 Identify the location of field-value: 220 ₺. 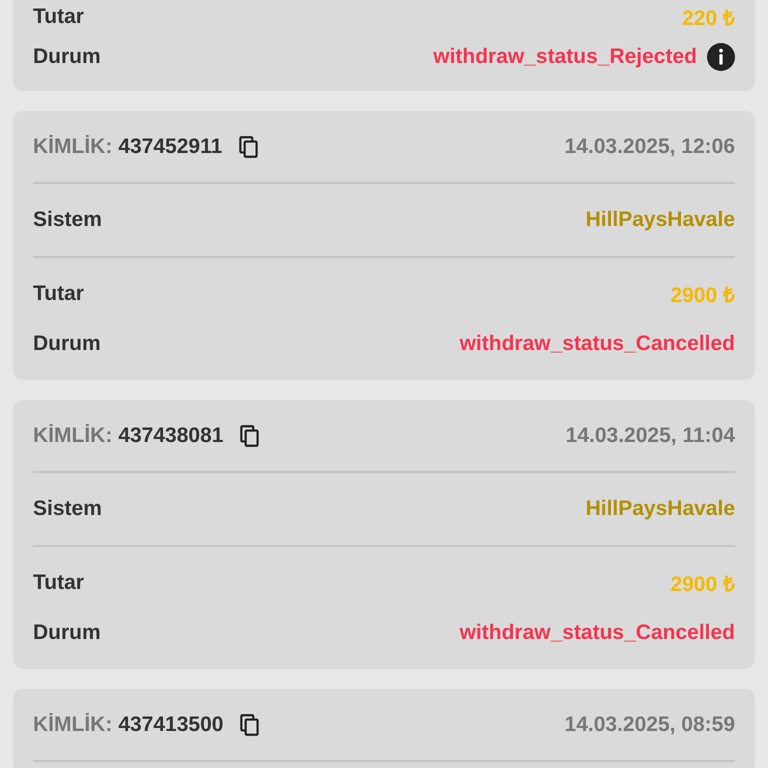
(708, 18).